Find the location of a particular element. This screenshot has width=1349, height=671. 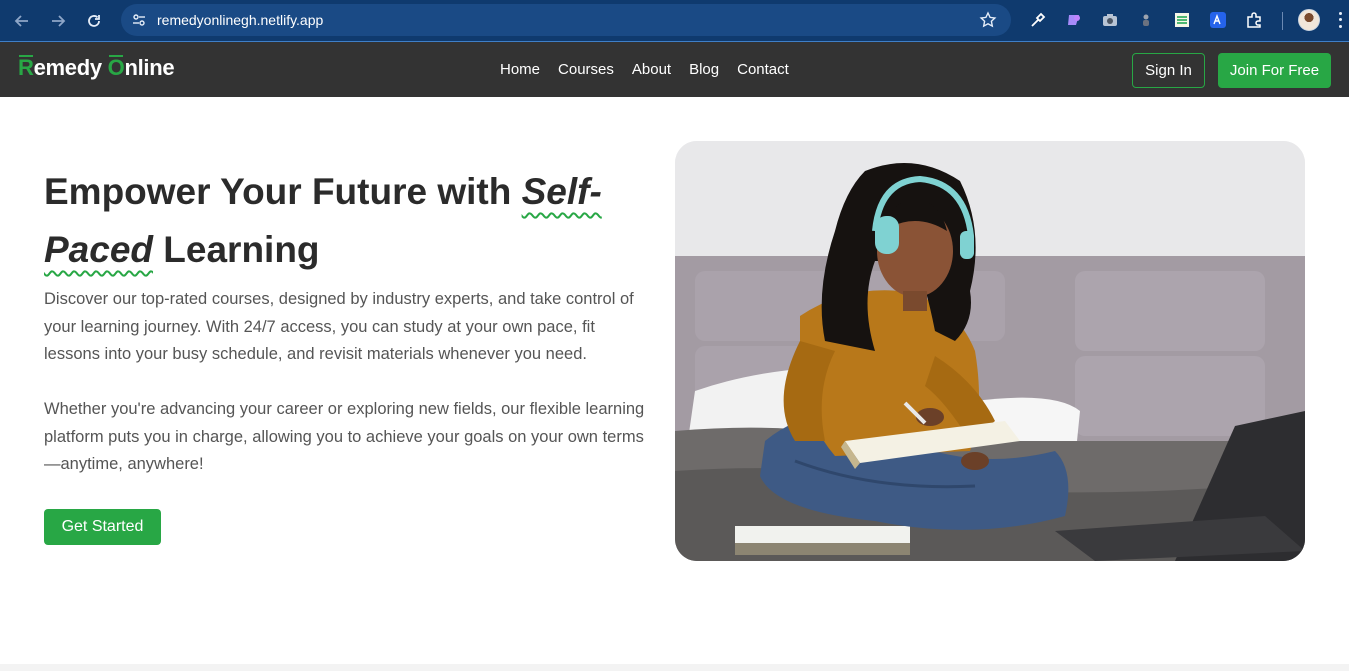

camera-extension-icon is located at coordinates (1110, 20).